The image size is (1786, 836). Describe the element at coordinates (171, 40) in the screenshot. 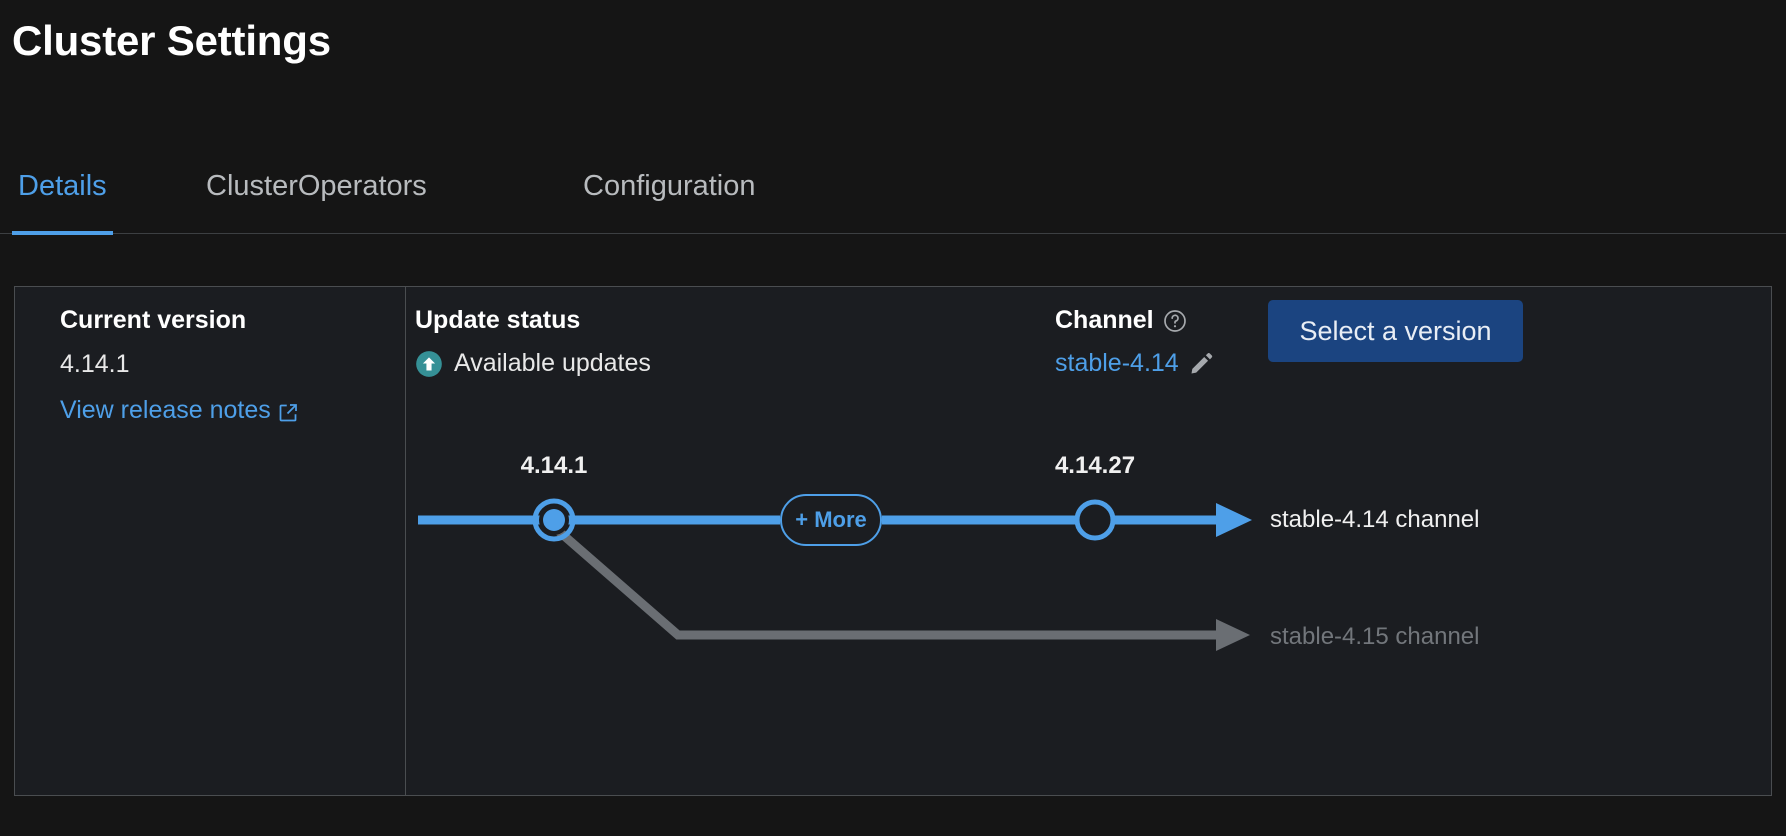

I see `page-title: Cluster Settings` at that location.